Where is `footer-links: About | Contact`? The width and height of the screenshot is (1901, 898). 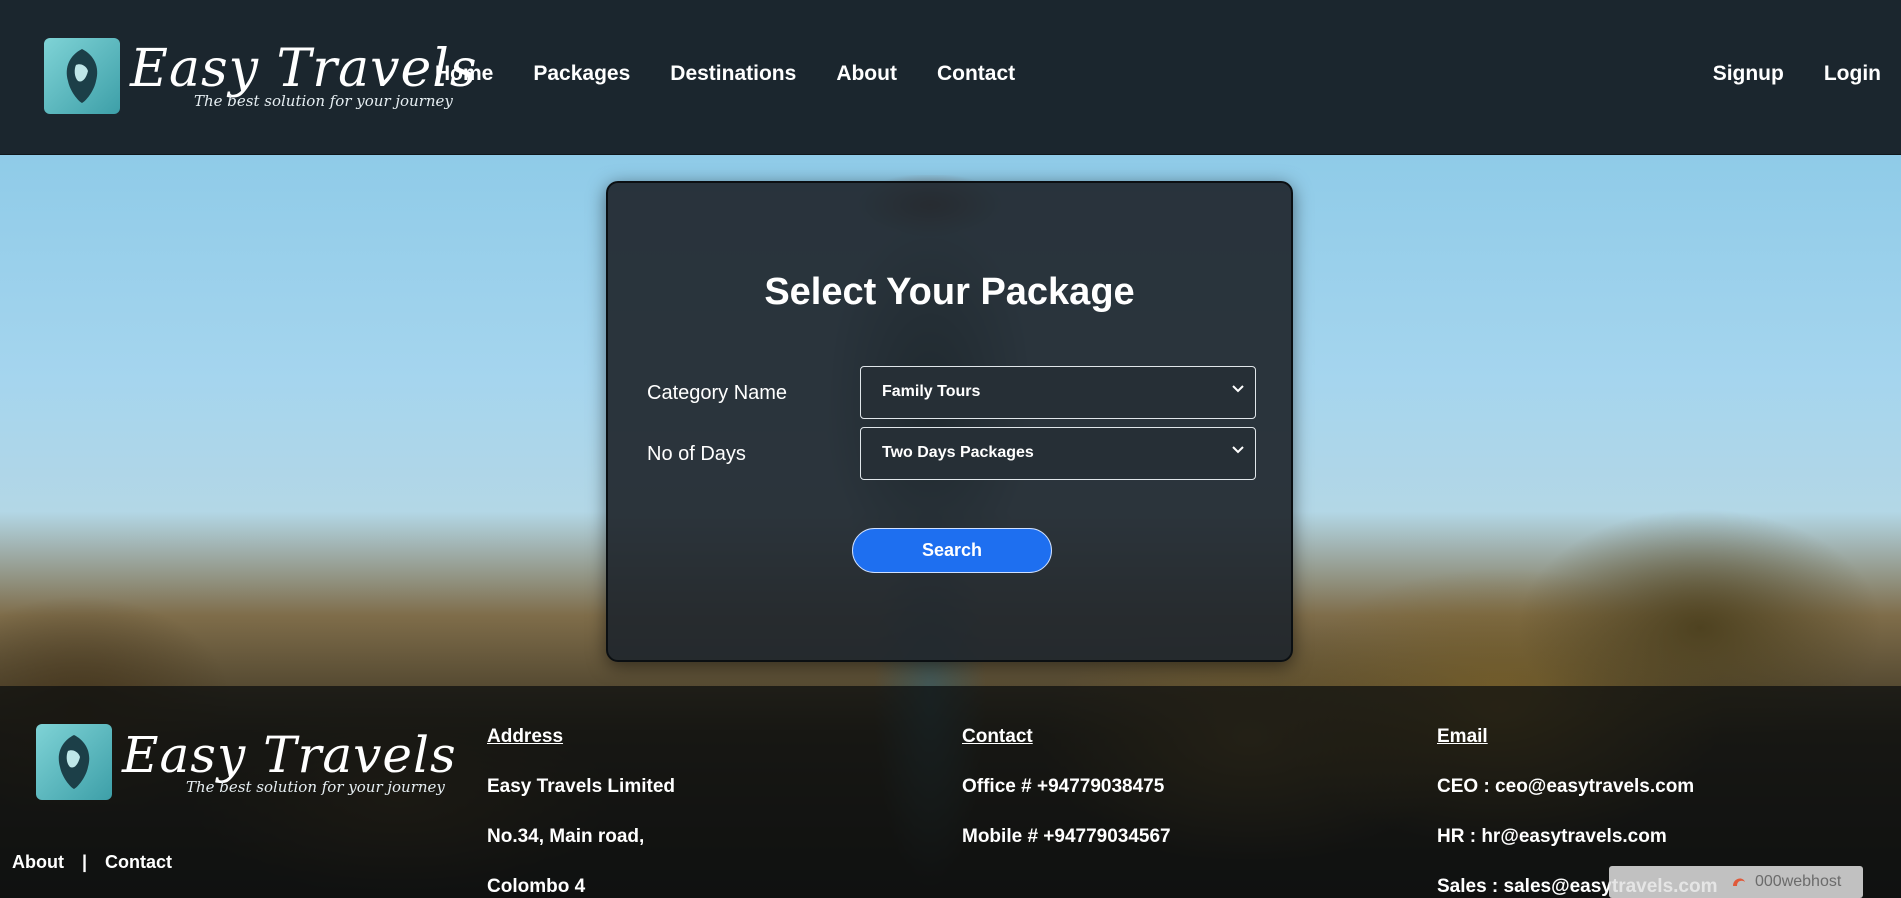
footer-links: About | Contact is located at coordinates (92, 862).